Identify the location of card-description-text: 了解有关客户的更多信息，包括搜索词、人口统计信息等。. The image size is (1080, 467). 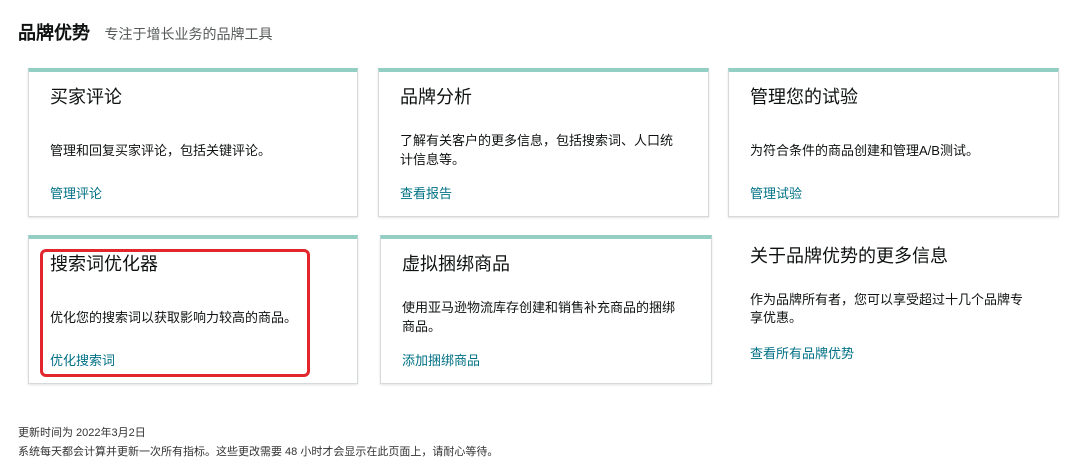
(537, 150).